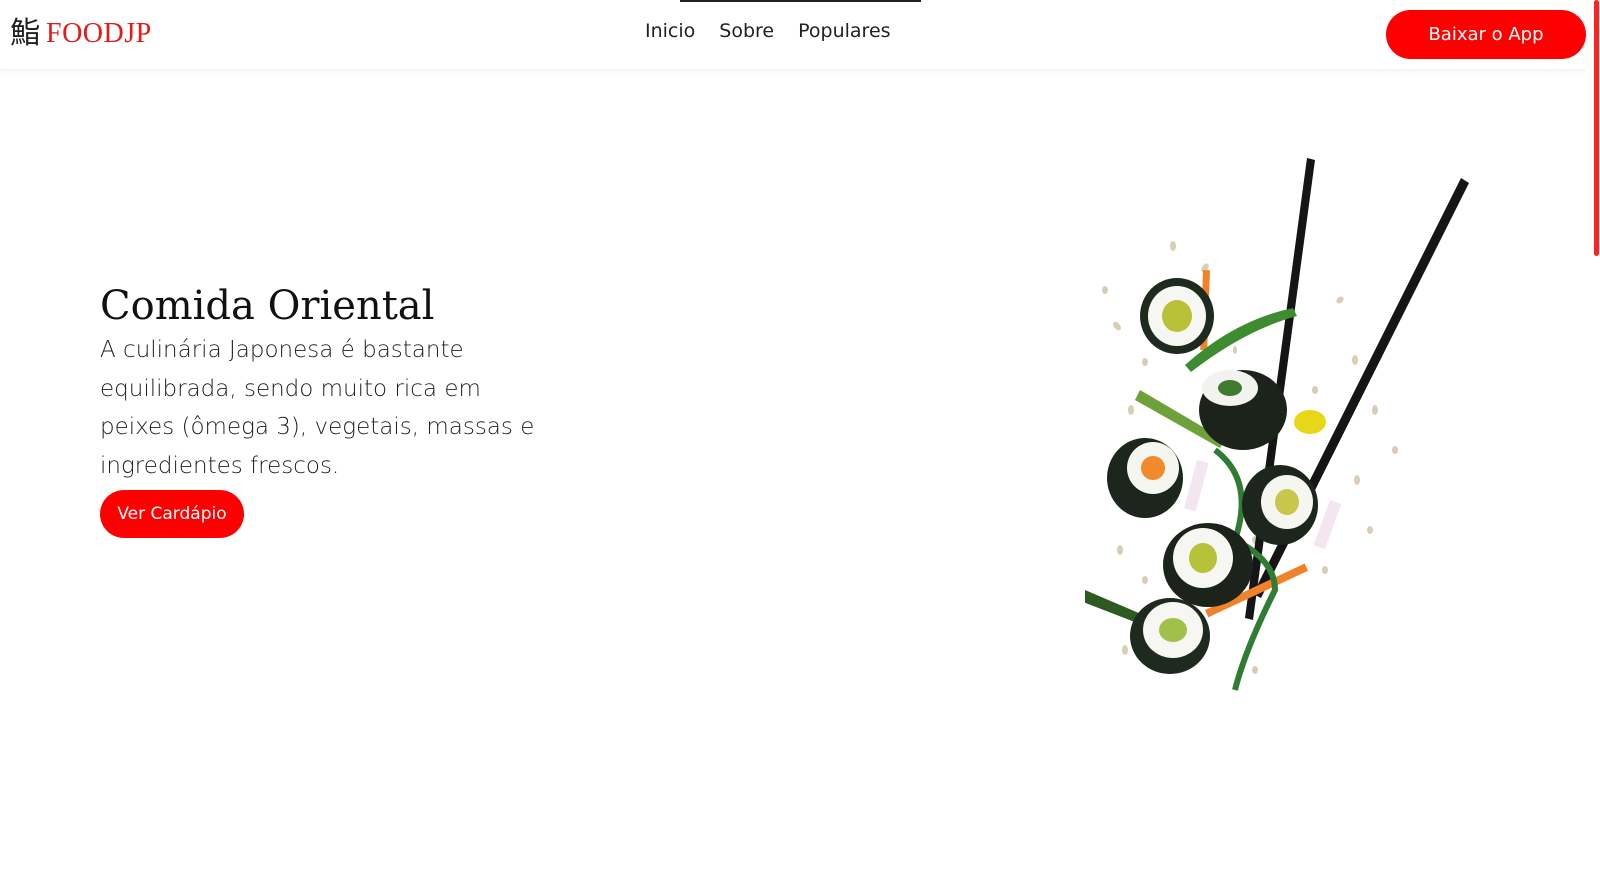  Describe the element at coordinates (800, 1) in the screenshot. I see `nav-active-indicator` at that location.